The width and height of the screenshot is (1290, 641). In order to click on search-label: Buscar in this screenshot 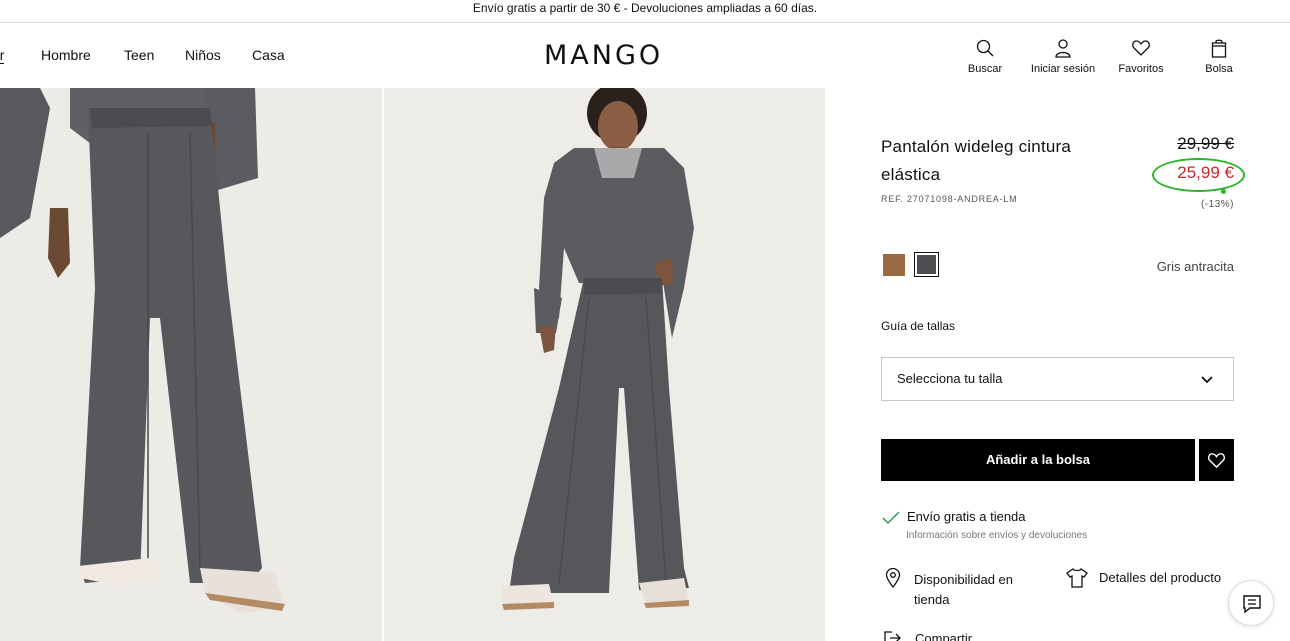, I will do `click(985, 69)`.